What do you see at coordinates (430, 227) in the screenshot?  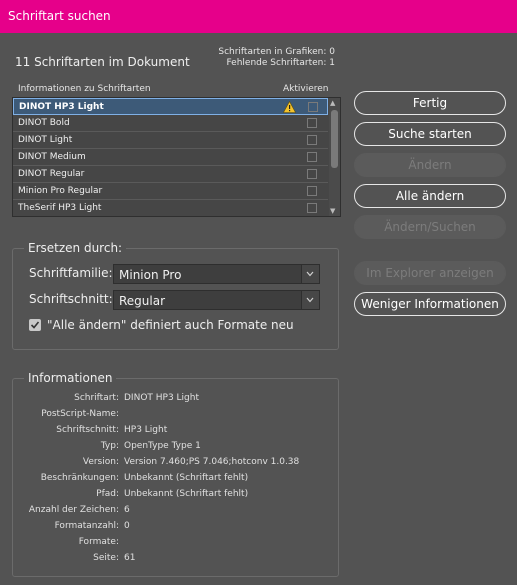 I see `change-find-button: Ändern/Suchen` at bounding box center [430, 227].